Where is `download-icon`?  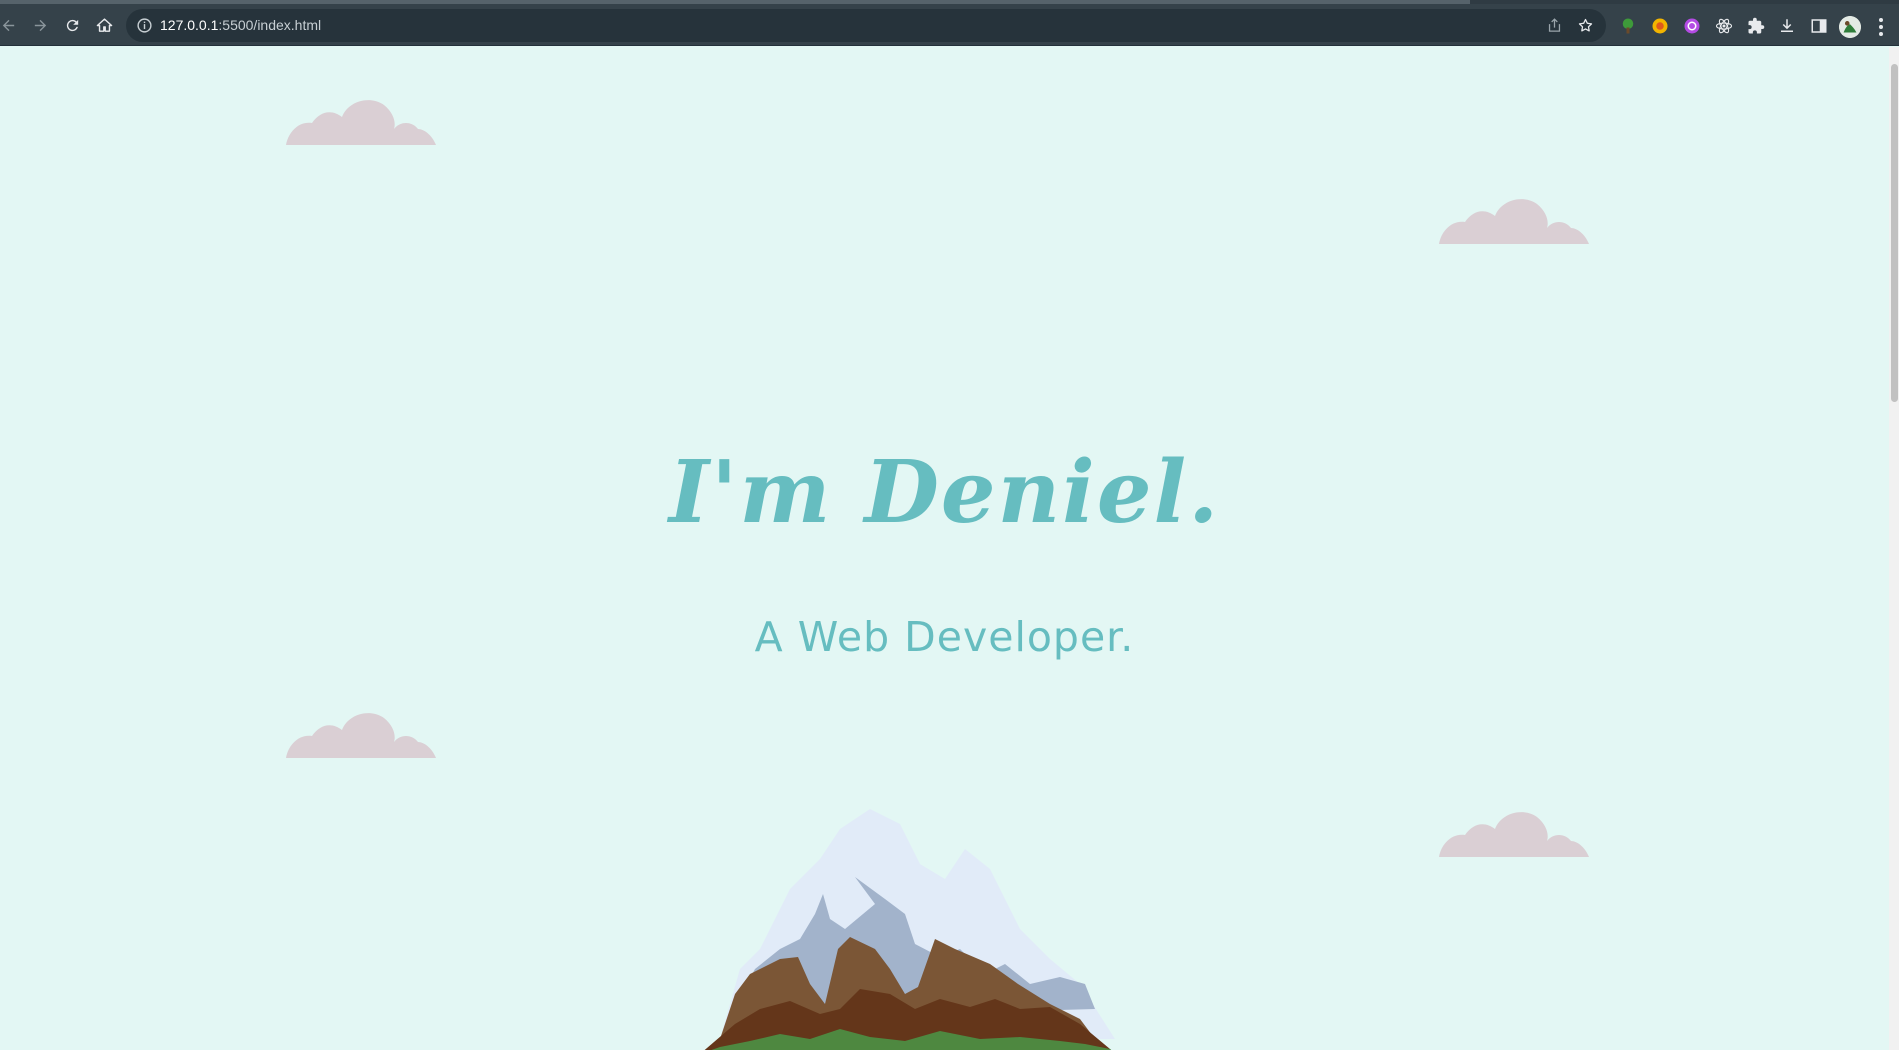 download-icon is located at coordinates (1787, 25).